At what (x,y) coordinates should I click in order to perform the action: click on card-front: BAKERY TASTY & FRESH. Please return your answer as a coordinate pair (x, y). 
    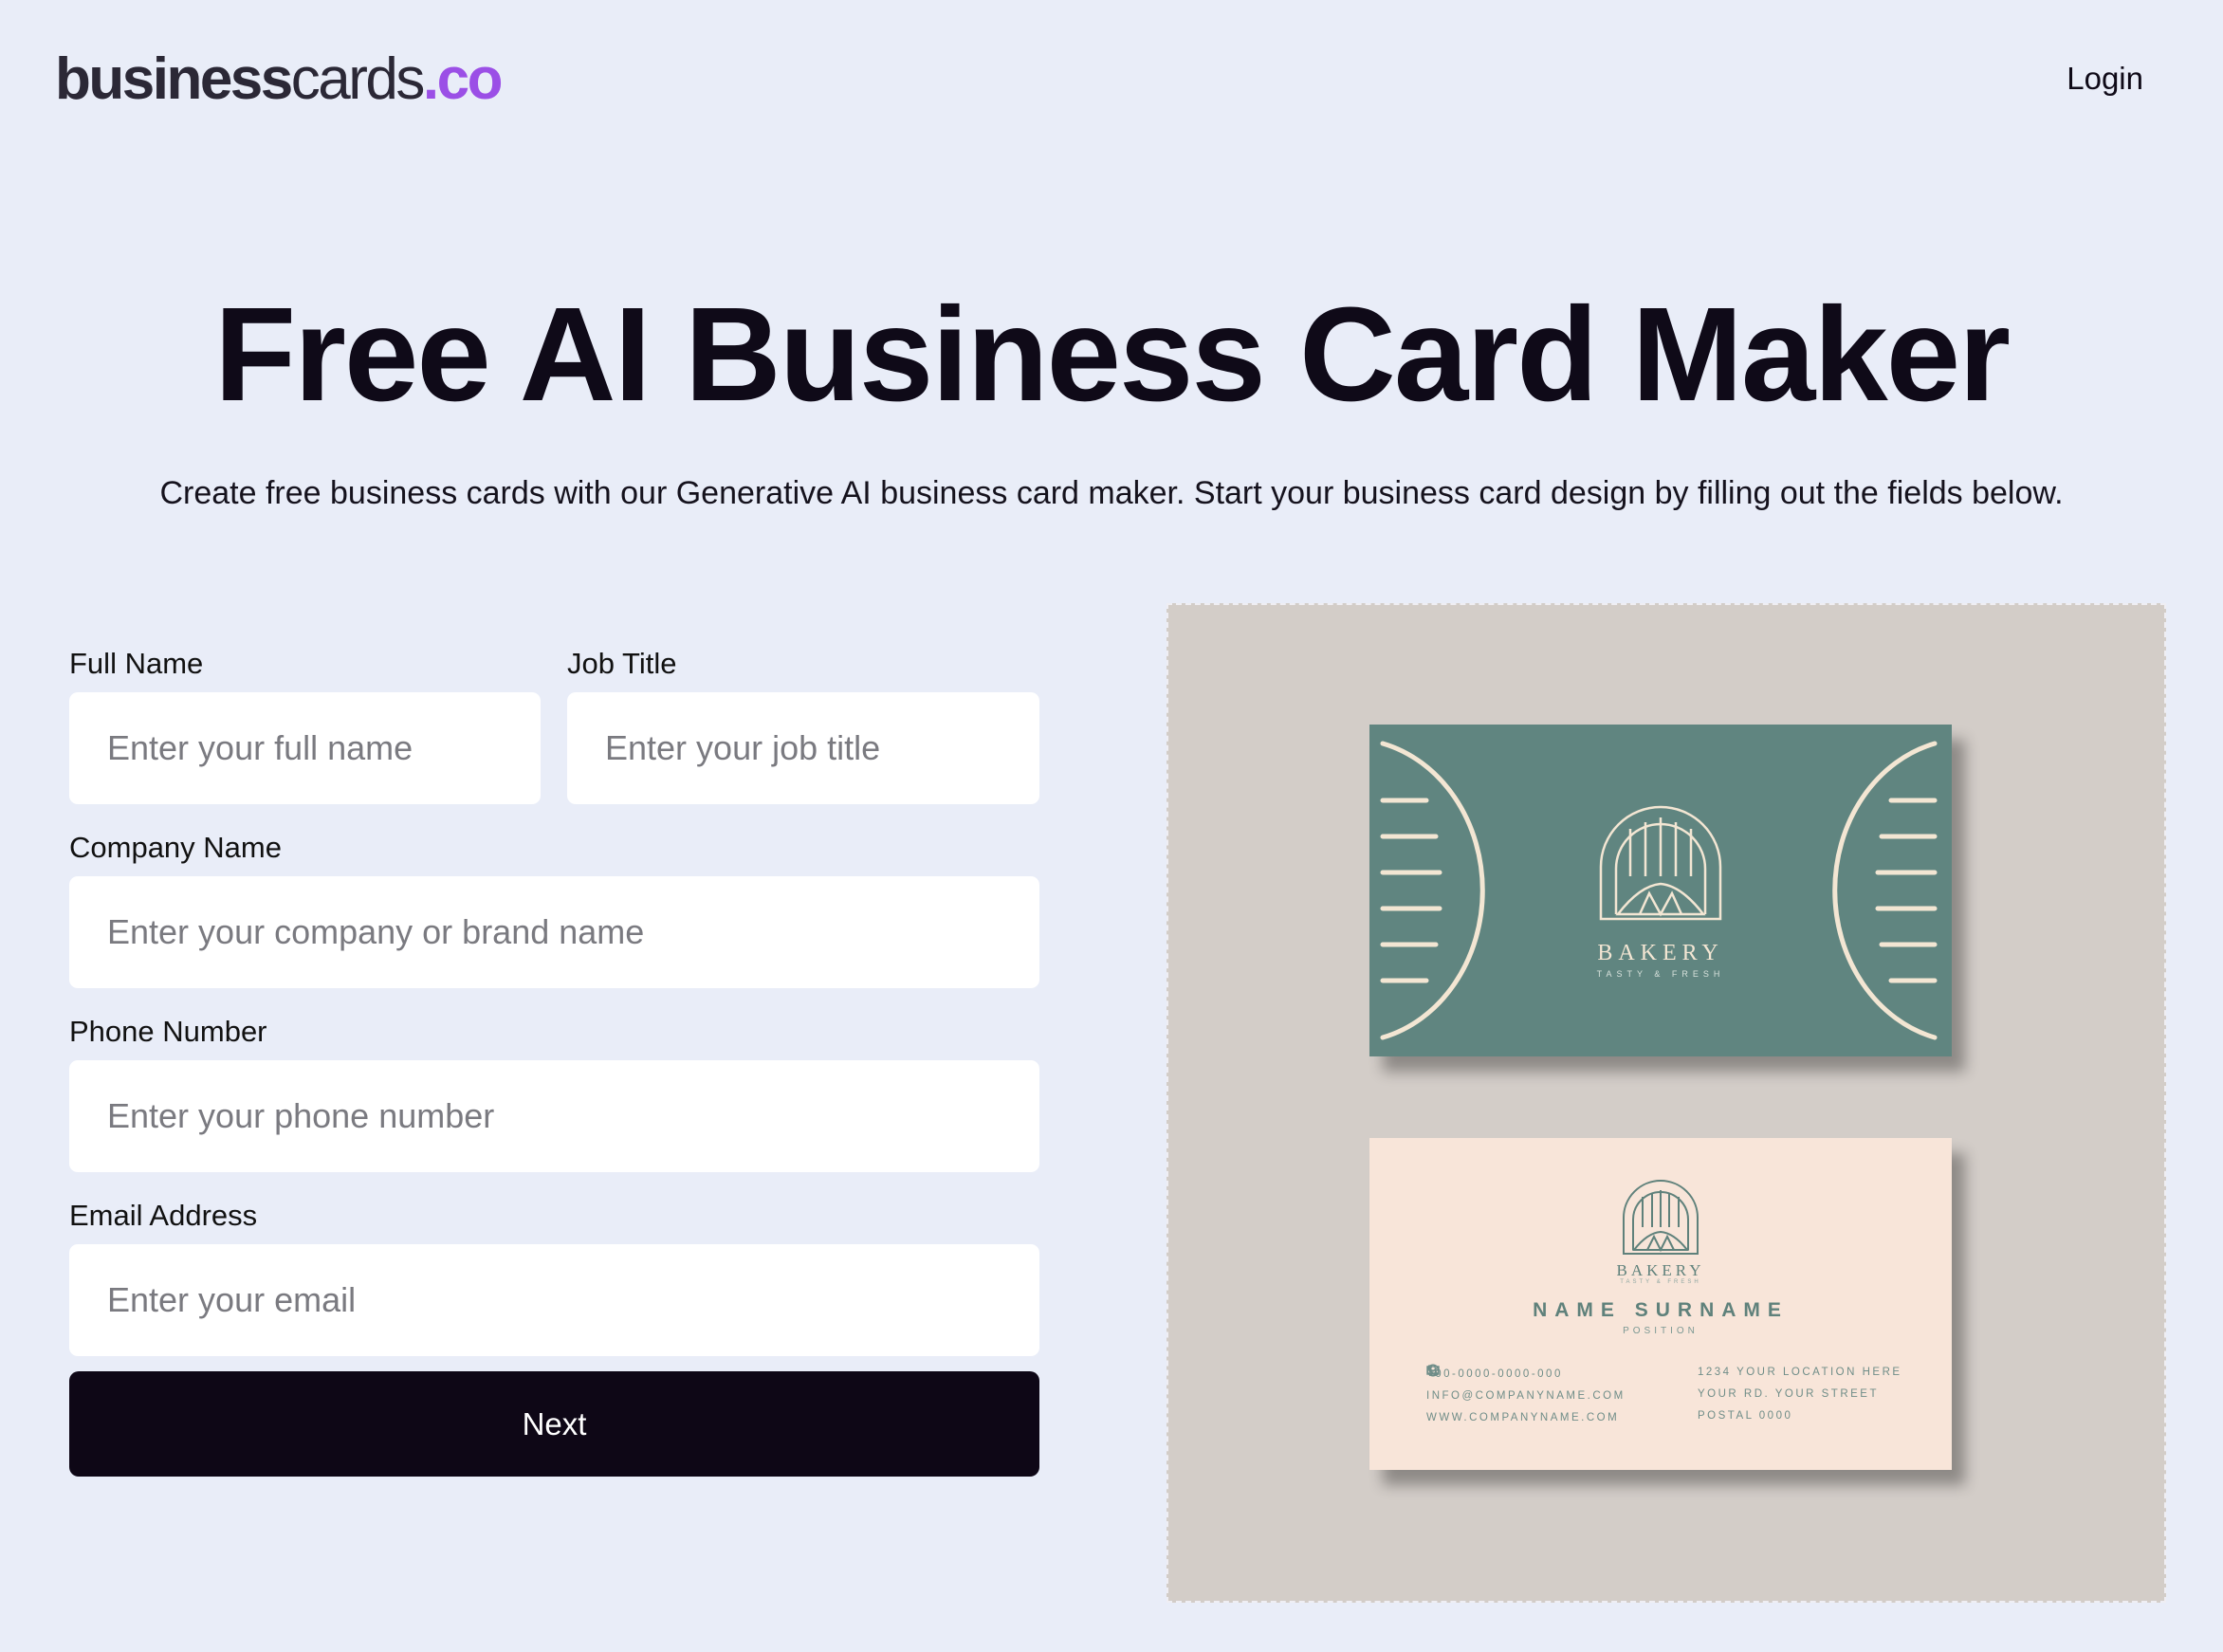
    Looking at the image, I should click on (1660, 890).